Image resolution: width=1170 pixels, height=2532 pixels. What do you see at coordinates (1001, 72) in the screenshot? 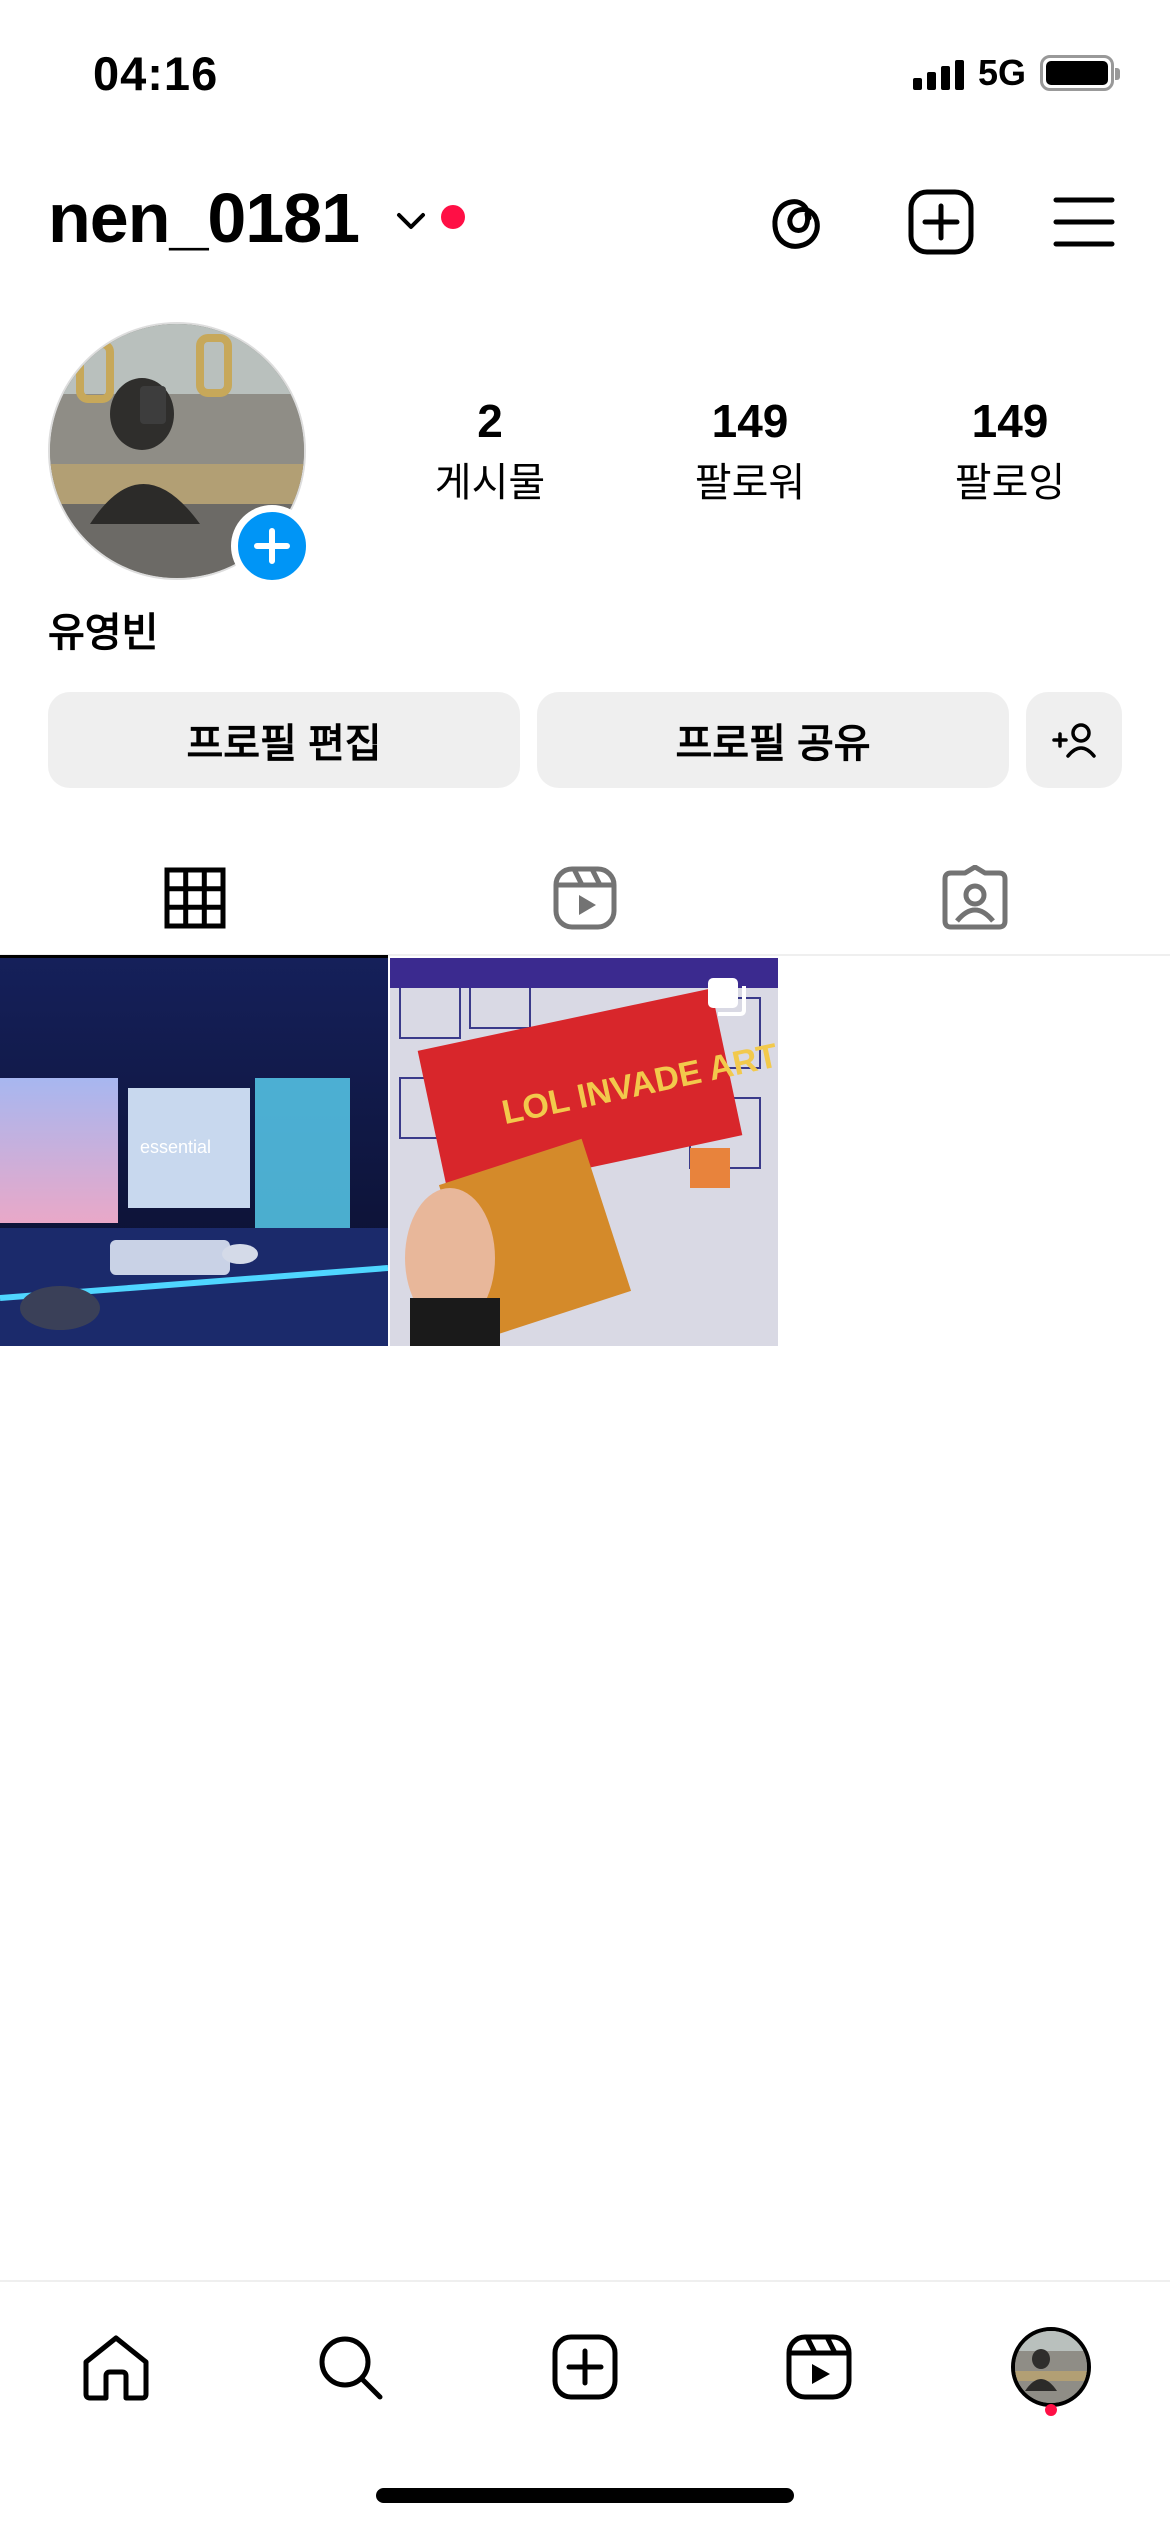
I see `network-type: 5G` at bounding box center [1001, 72].